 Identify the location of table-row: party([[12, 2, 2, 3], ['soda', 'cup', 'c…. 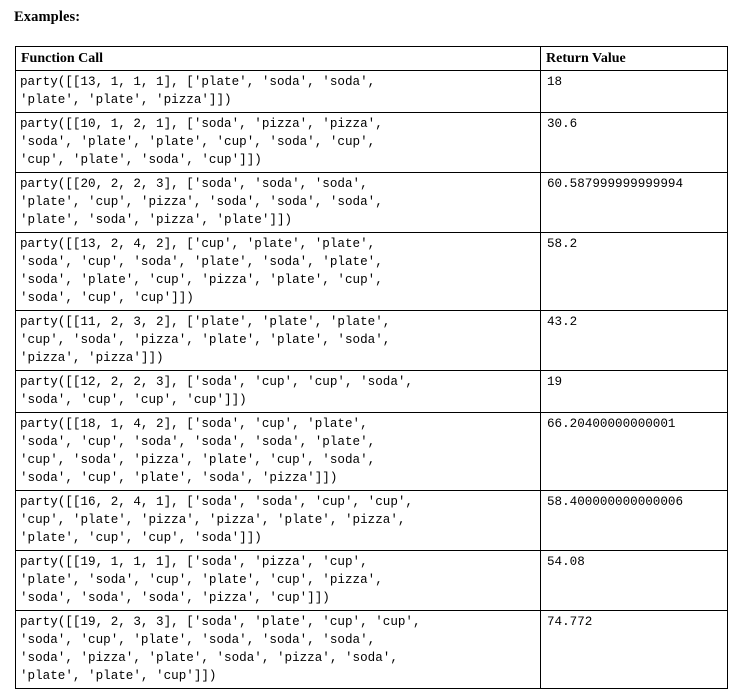
(371, 391).